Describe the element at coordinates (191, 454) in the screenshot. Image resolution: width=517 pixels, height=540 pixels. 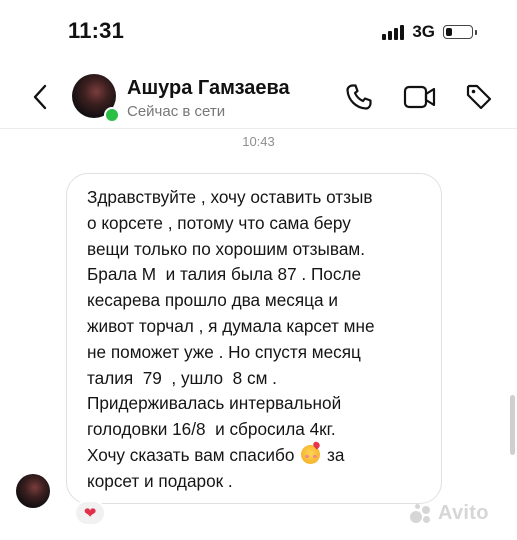
I see `message-text: Хочу сказать вам спасибо` at that location.